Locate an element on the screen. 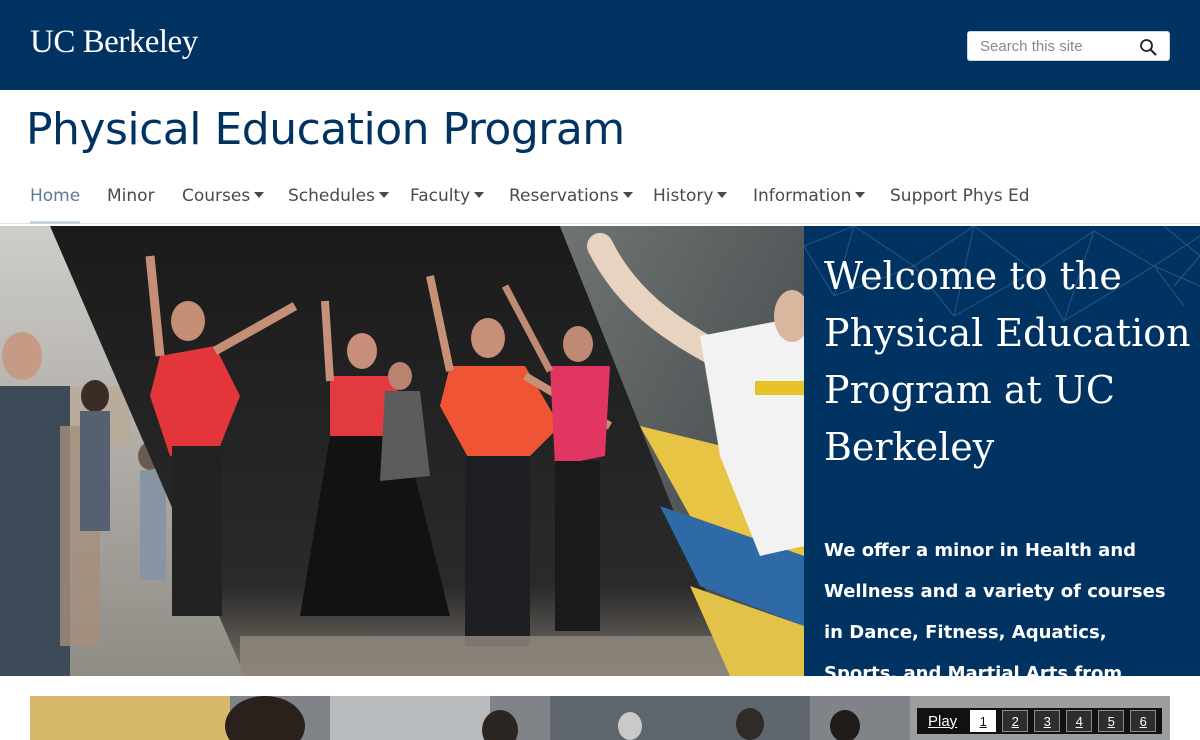  slide-page-button: 1 is located at coordinates (983, 721).